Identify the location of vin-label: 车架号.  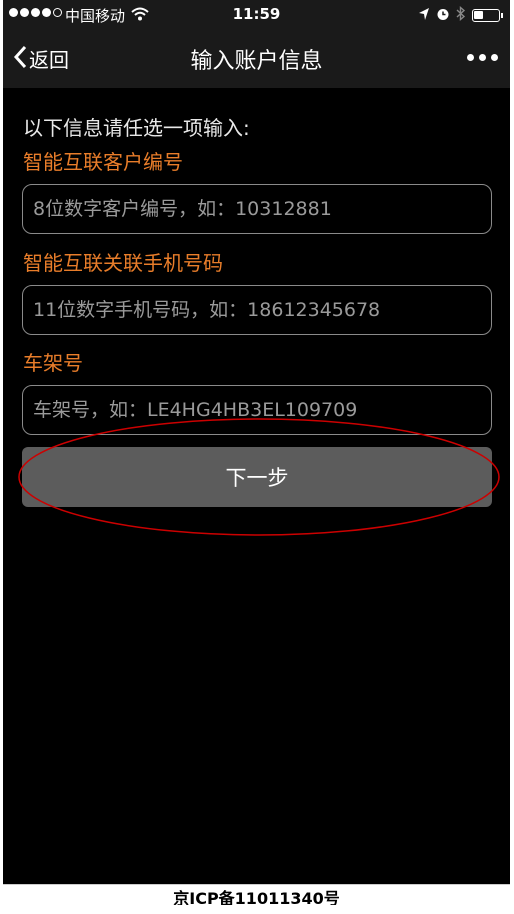
(53, 363).